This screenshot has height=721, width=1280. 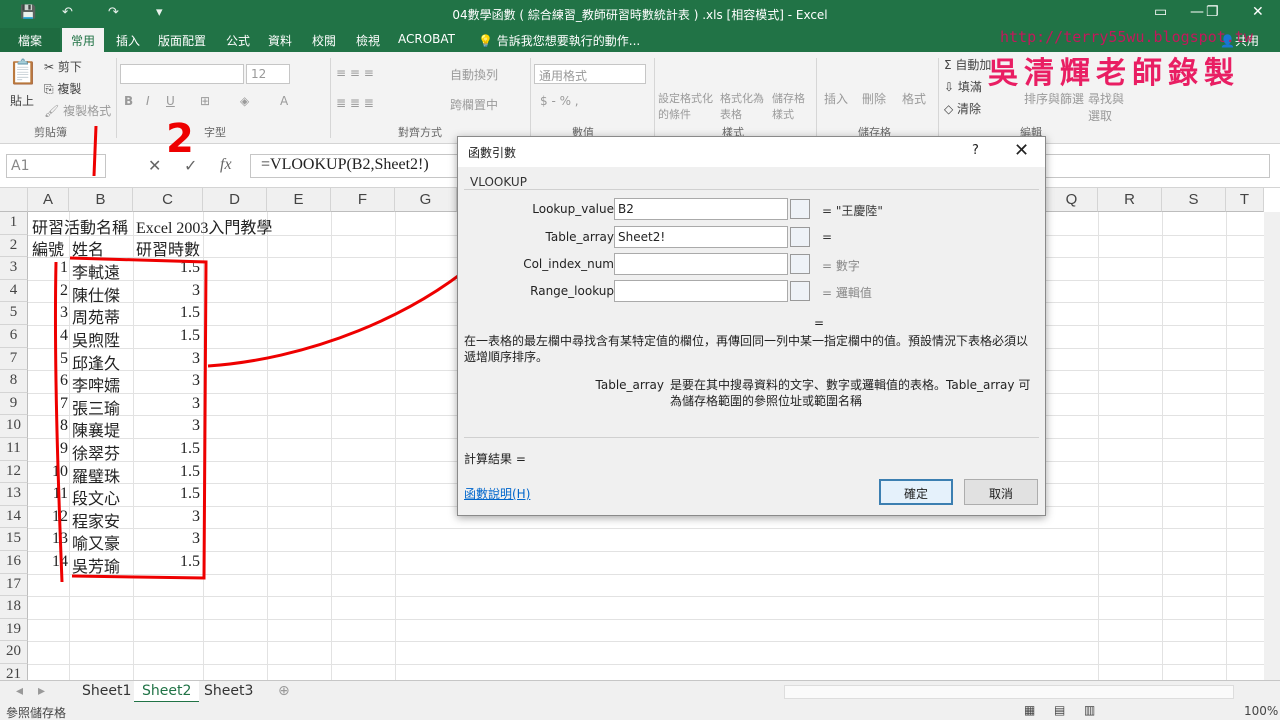 I want to click on cell-name: 羅璧珠, so click(x=102, y=475).